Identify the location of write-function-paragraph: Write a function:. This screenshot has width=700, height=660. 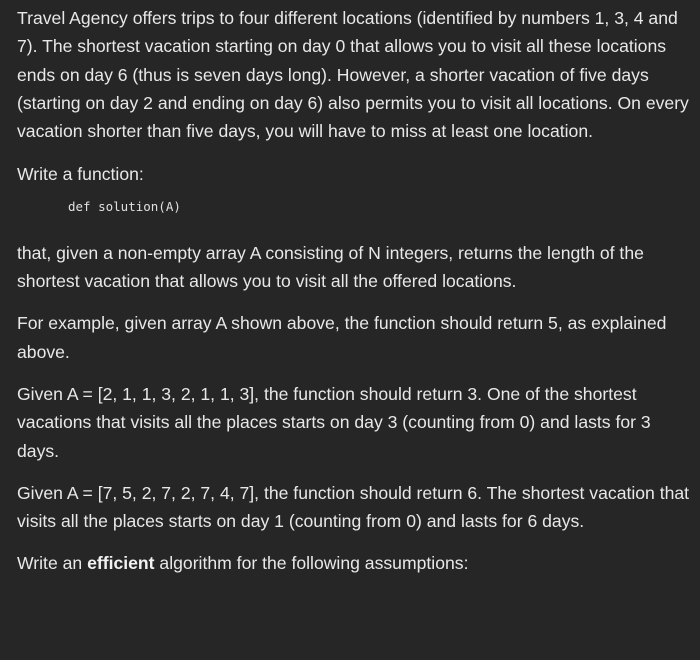
(80, 174).